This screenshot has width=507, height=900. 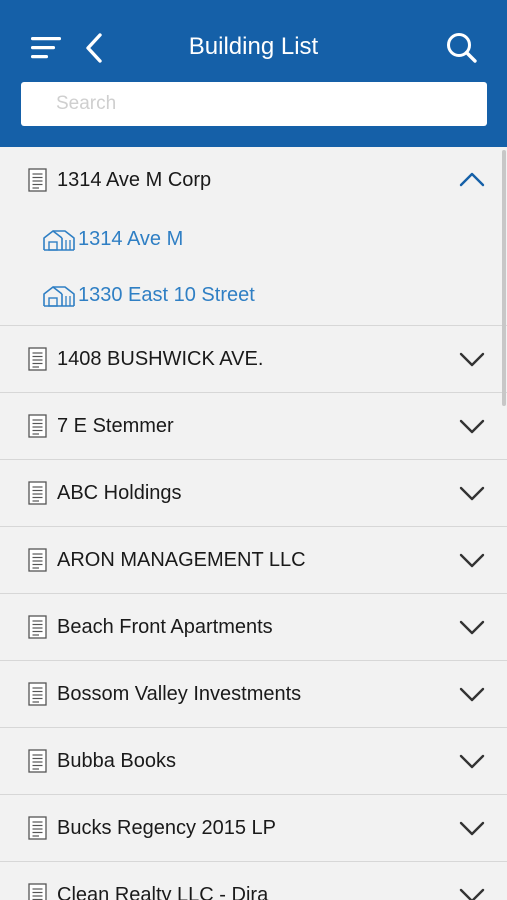 What do you see at coordinates (472, 180) in the screenshot?
I see `chevron-up-icon` at bounding box center [472, 180].